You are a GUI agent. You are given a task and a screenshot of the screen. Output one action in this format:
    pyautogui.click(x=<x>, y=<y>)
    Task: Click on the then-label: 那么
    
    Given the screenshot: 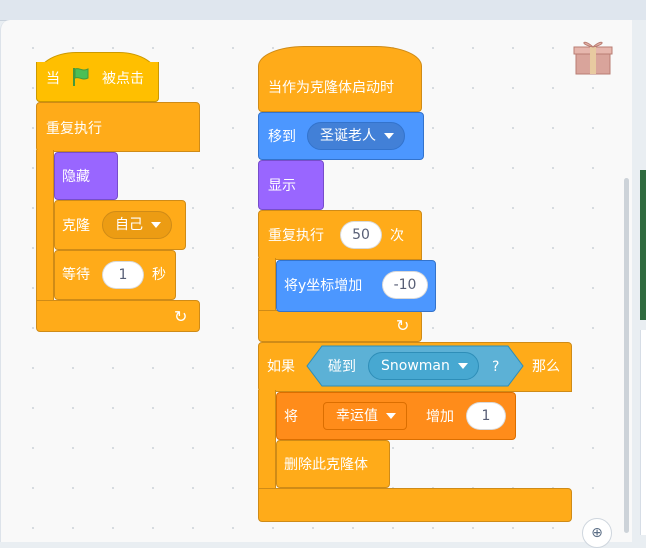 What is the action you would take?
    pyautogui.click(x=546, y=367)
    